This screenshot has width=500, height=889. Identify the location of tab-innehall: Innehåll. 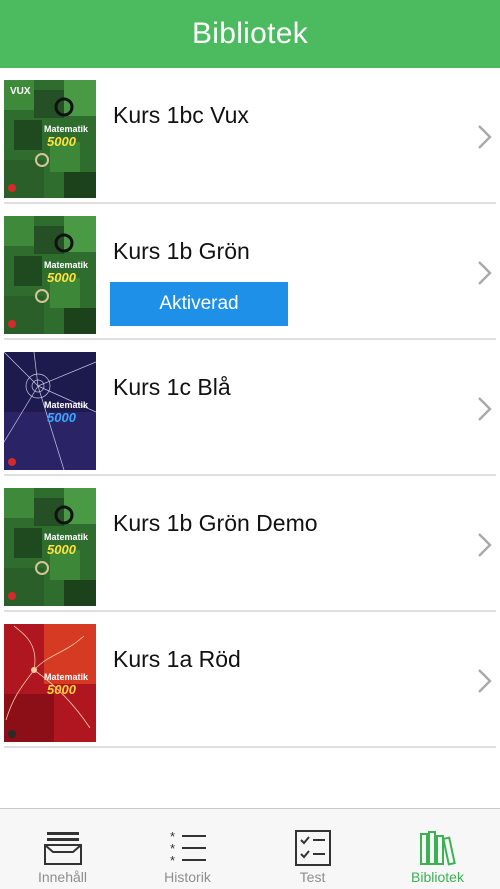
(62, 849).